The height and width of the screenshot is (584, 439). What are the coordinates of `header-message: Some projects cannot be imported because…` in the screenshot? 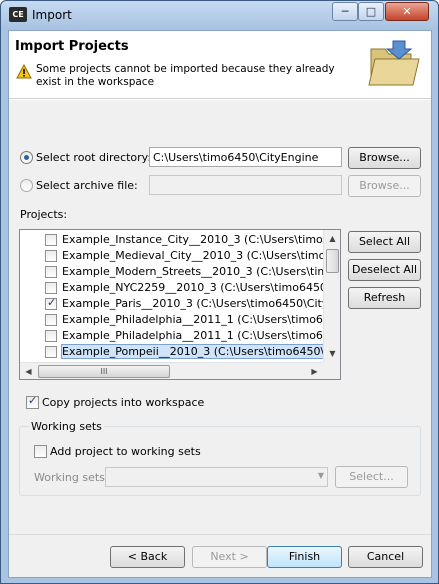 It's located at (185, 75).